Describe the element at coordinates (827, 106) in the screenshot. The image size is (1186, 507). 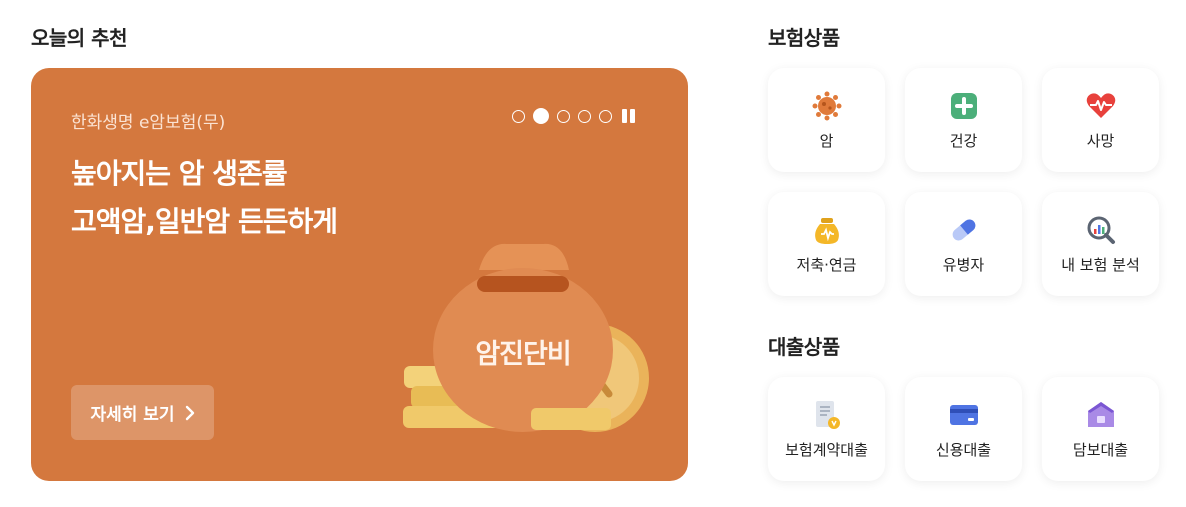
I see `virus-icon` at that location.